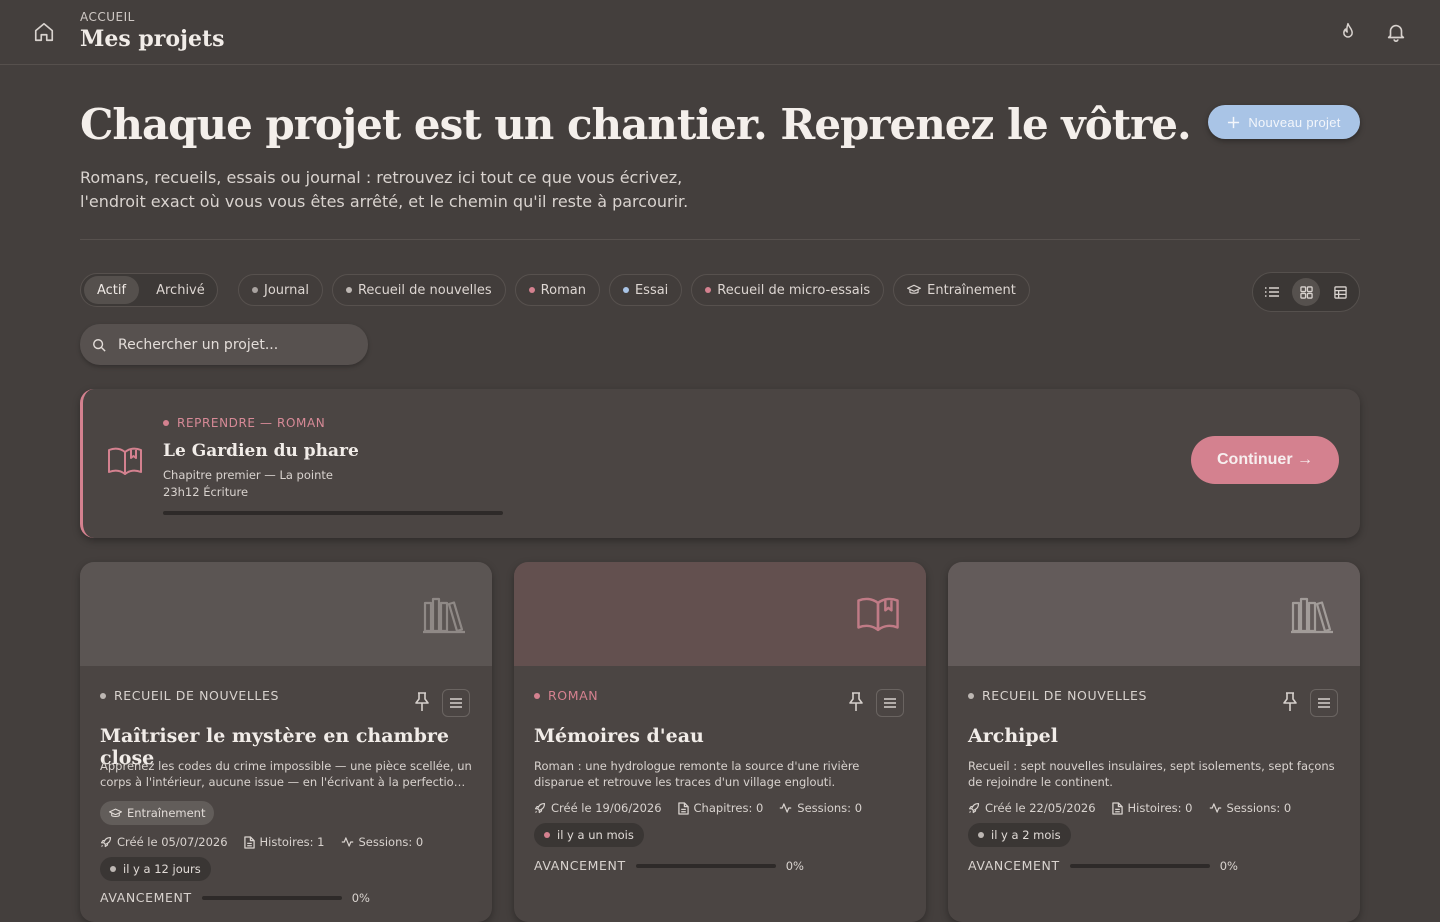  I want to click on search-input, so click(233, 344).